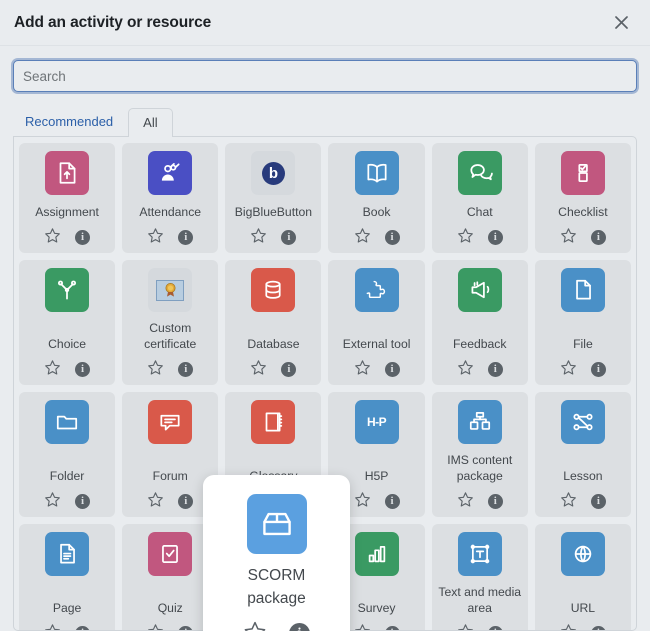  What do you see at coordinates (582, 577) in the screenshot?
I see `activity-card: URL i` at bounding box center [582, 577].